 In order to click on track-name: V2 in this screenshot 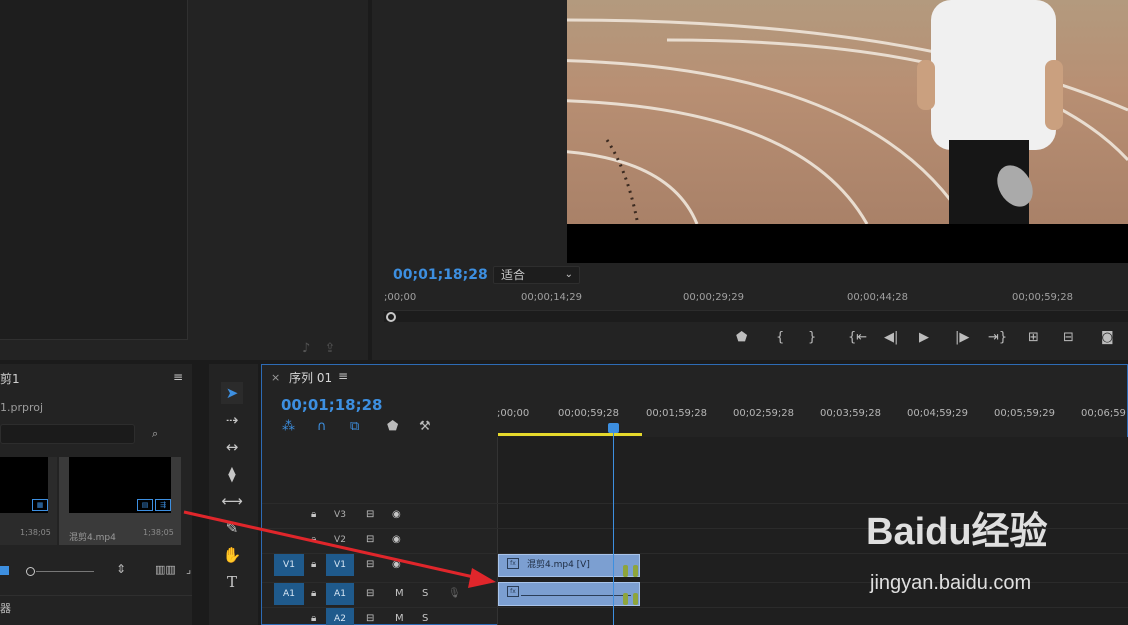, I will do `click(340, 540)`.